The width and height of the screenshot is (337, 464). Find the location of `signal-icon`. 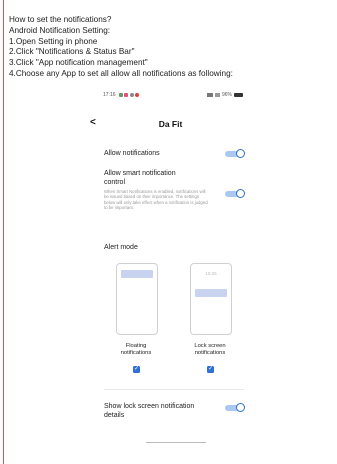

signal-icon is located at coordinates (210, 95).